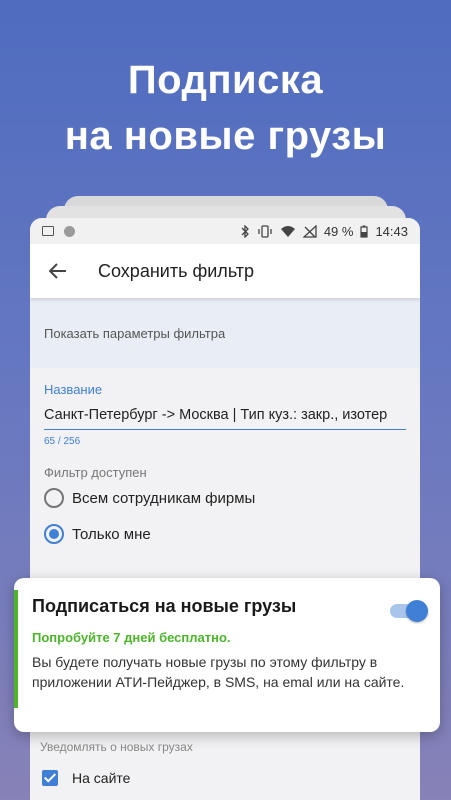 Image resolution: width=451 pixels, height=800 pixels. I want to click on trial-text: Попробуйте 7 дней бесплатно., so click(131, 637).